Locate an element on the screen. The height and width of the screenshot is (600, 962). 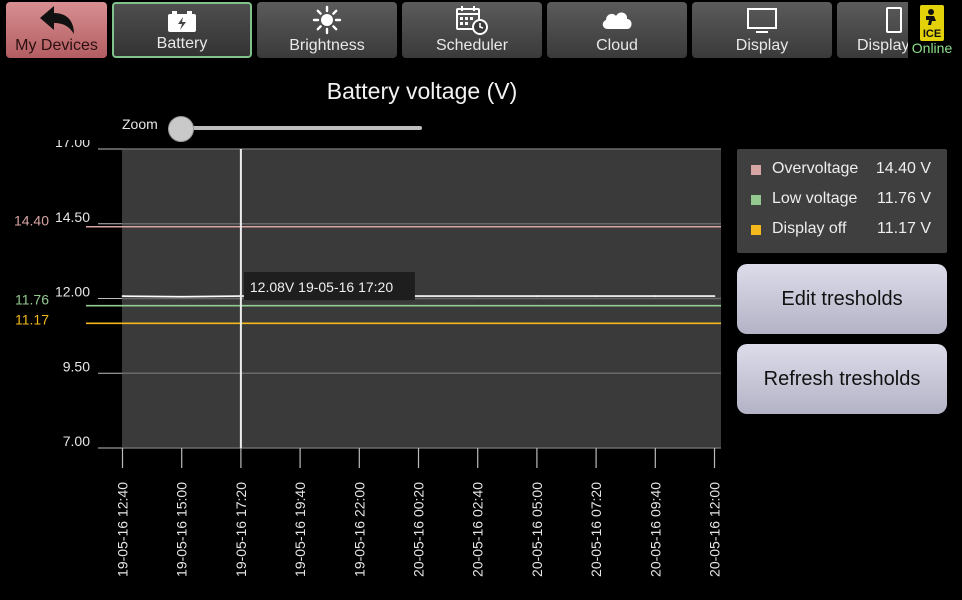
x-tick-label: 19-05-16 17:20 is located at coordinates (241, 529).